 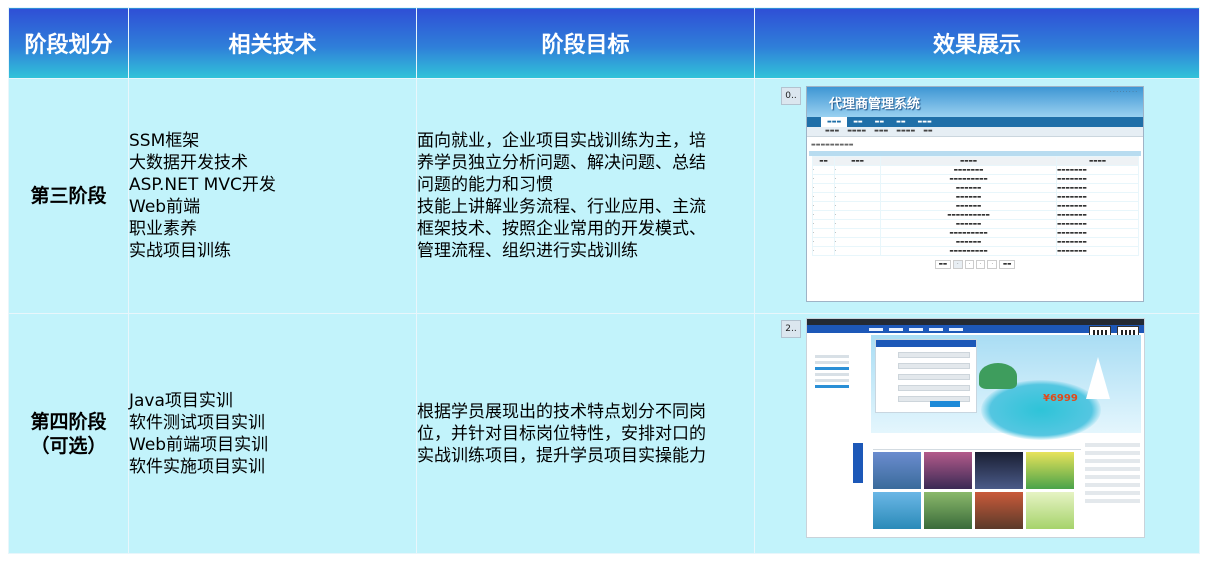 What do you see at coordinates (832, 381) in the screenshot?
I see `screenshot-sidebar` at bounding box center [832, 381].